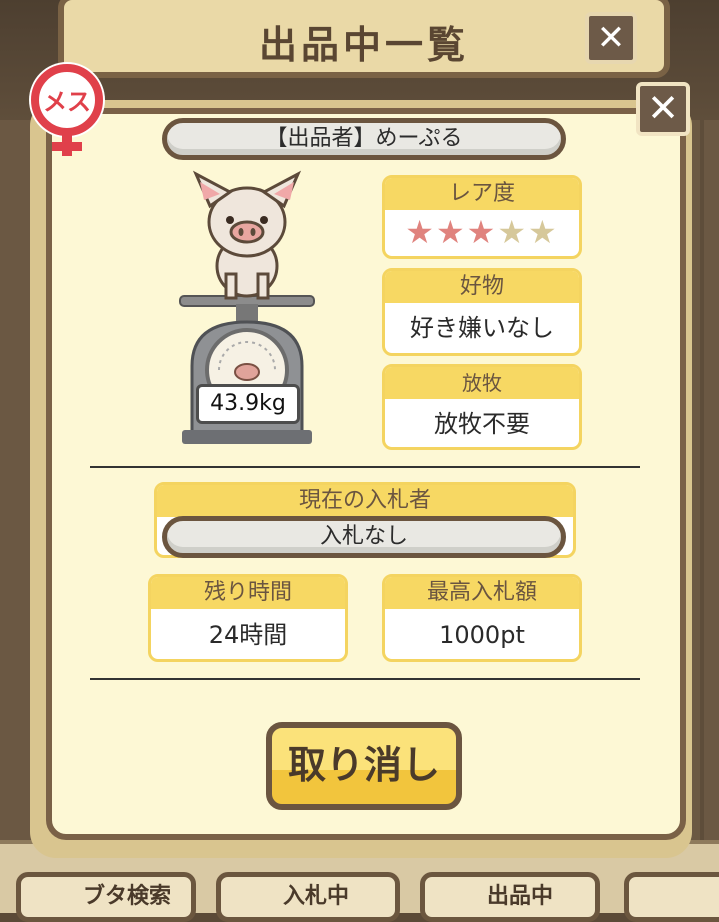  Describe the element at coordinates (482, 287) in the screenshot. I see `favorite-food-label: 好物` at that location.